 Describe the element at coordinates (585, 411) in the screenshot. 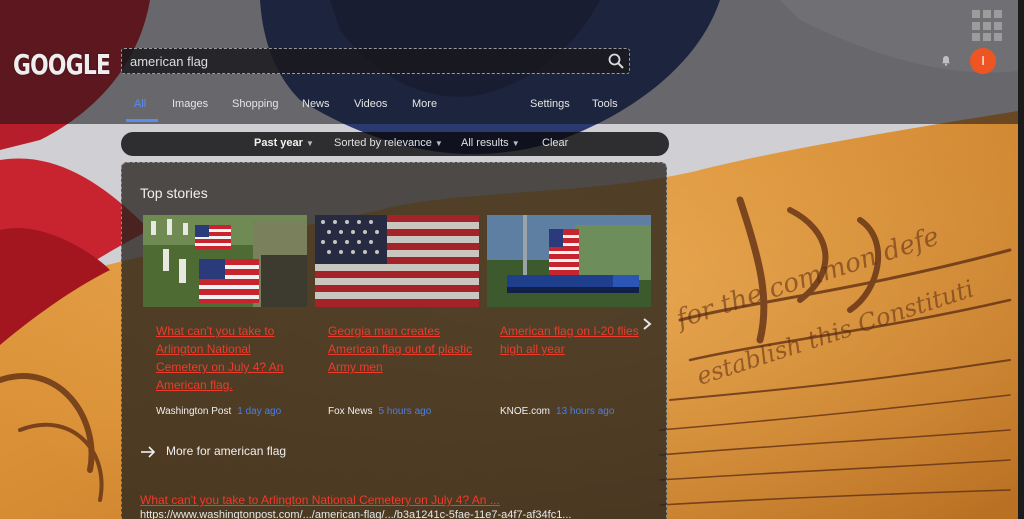

I see `story-time: 13 hours ago` at that location.